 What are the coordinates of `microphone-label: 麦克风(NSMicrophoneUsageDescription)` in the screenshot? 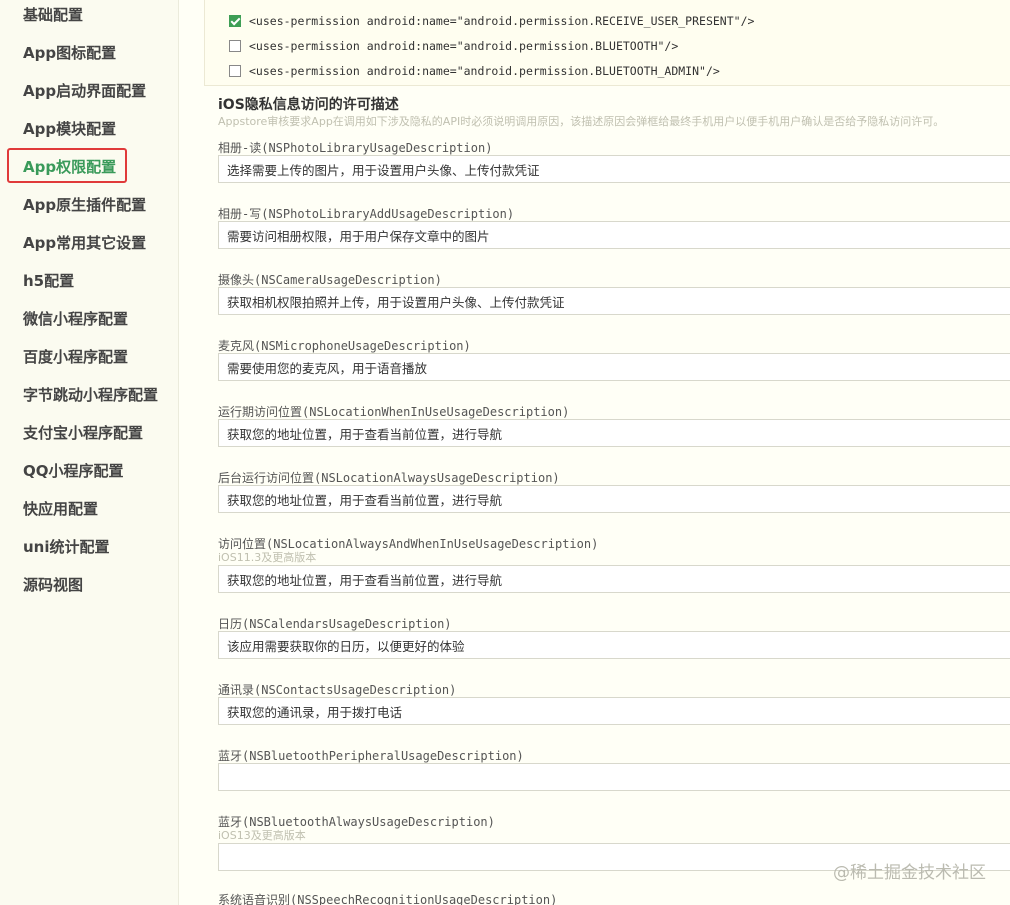 It's located at (344, 346).